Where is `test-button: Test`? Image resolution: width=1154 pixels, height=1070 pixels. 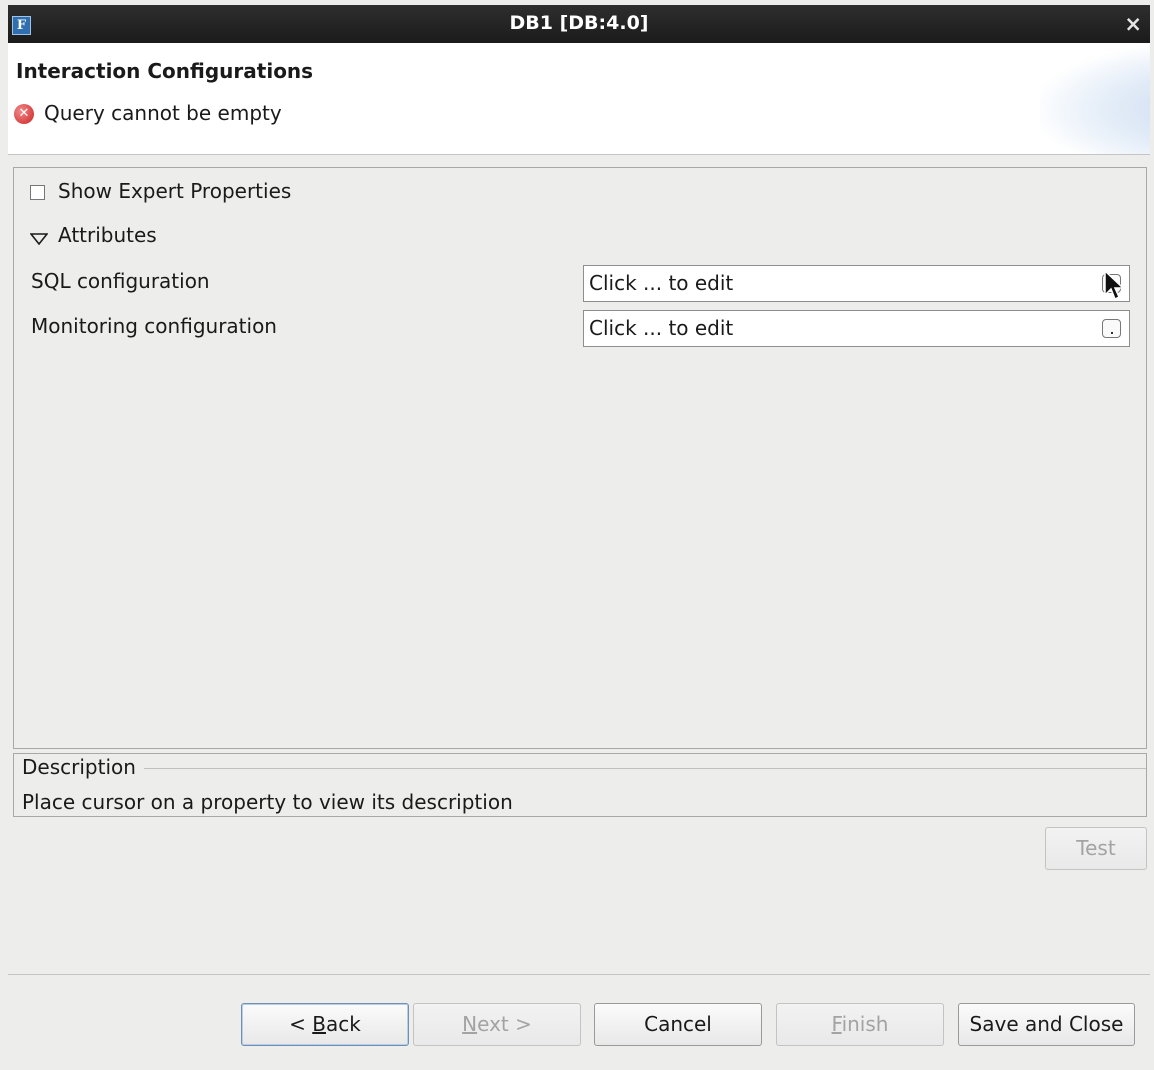
test-button: Test is located at coordinates (1096, 848).